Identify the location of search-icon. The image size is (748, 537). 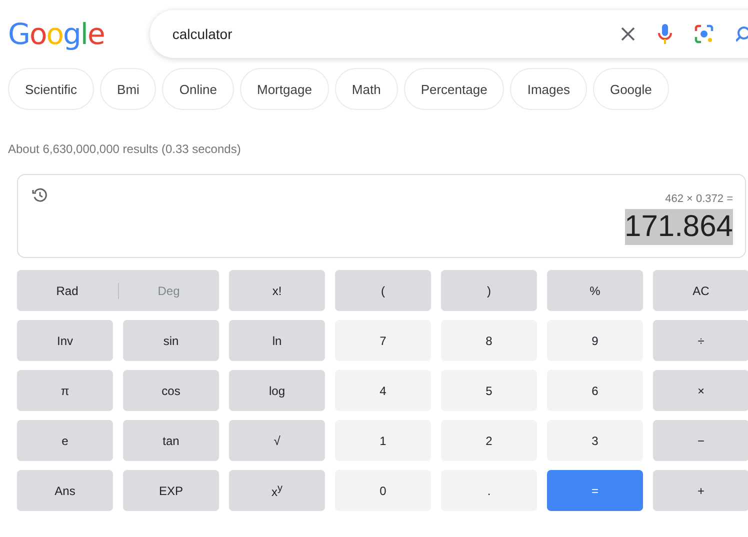
(742, 34).